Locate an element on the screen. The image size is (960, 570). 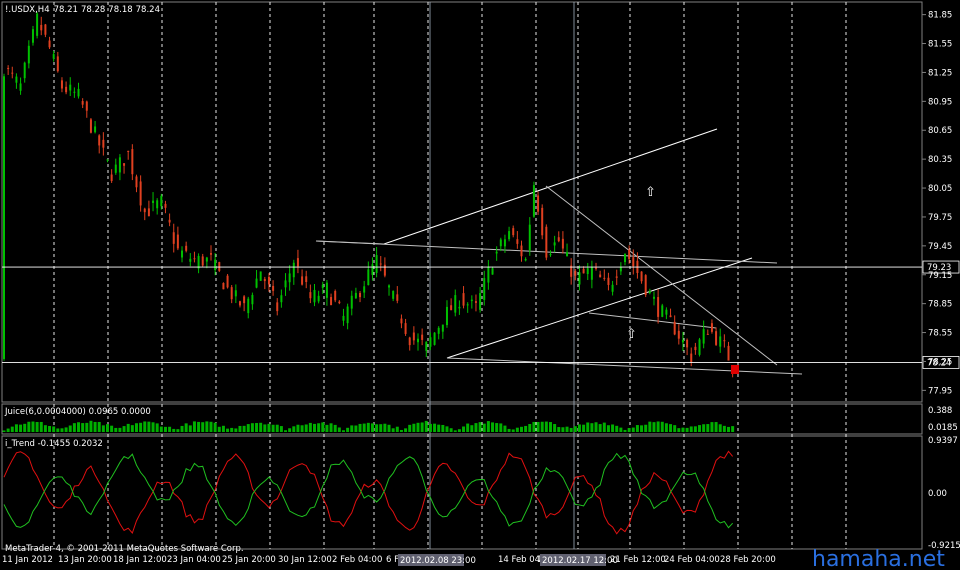
y-tick-label: 77.95 is located at coordinates (940, 391).